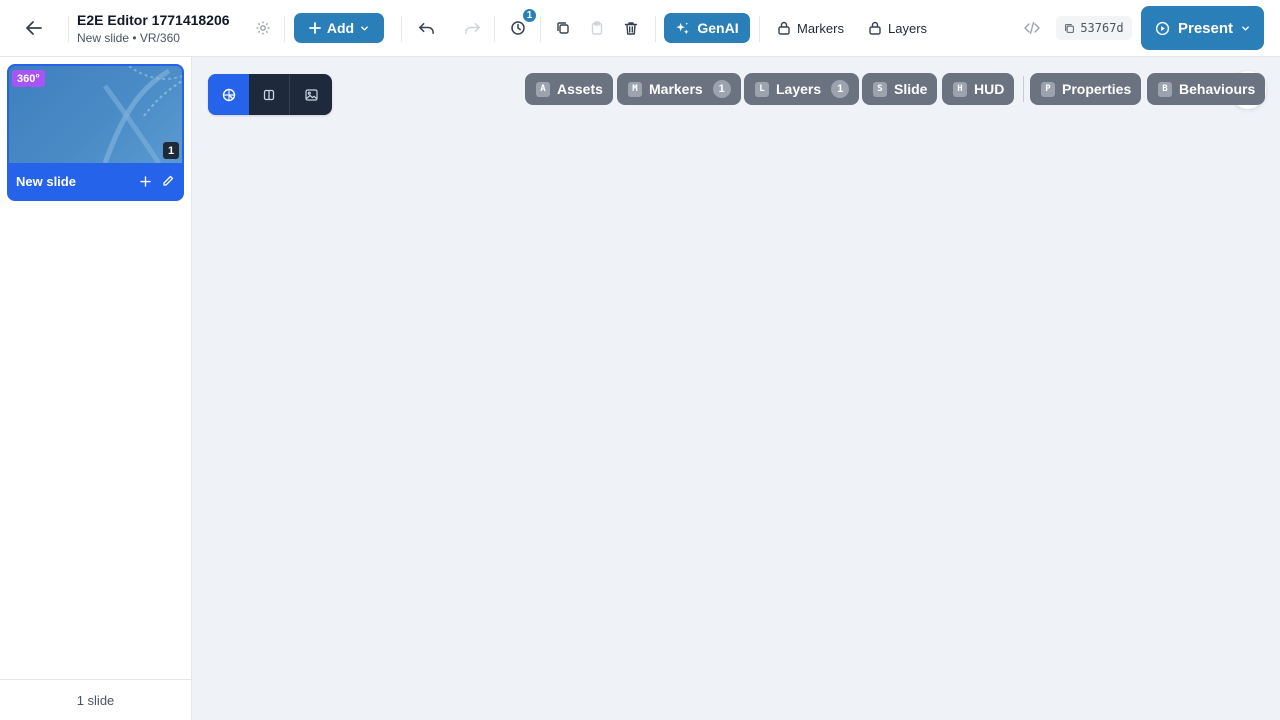 This screenshot has height=720, width=1280. I want to click on code-icon, so click(1032, 28).